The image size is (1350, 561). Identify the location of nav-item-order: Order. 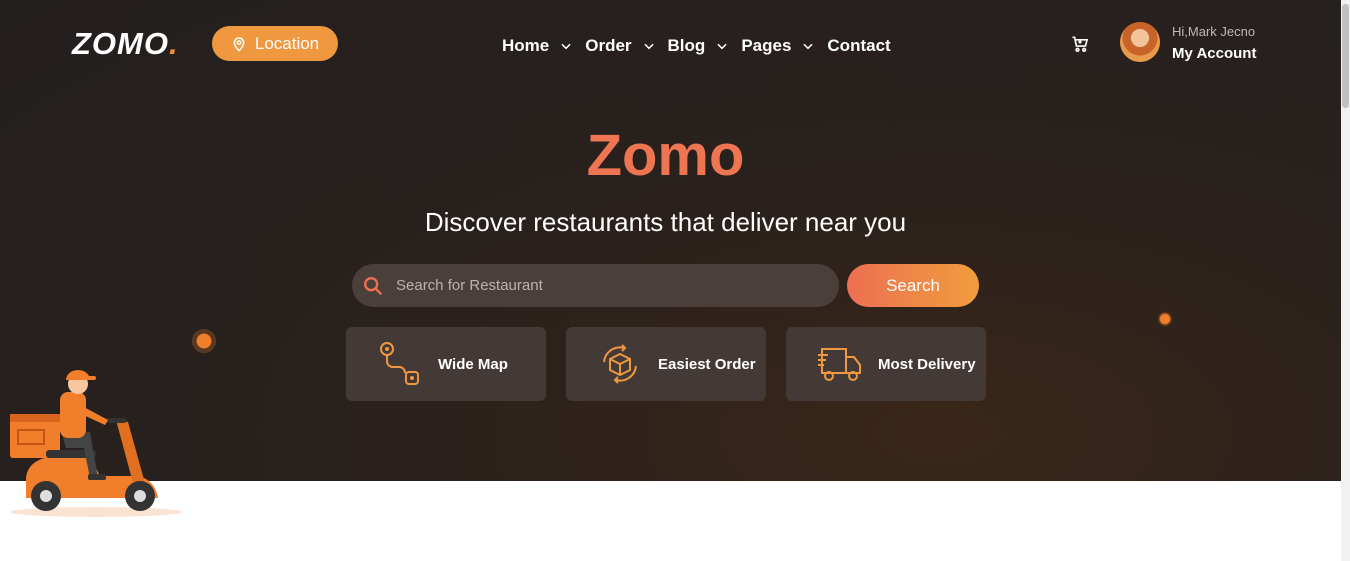
(620, 46).